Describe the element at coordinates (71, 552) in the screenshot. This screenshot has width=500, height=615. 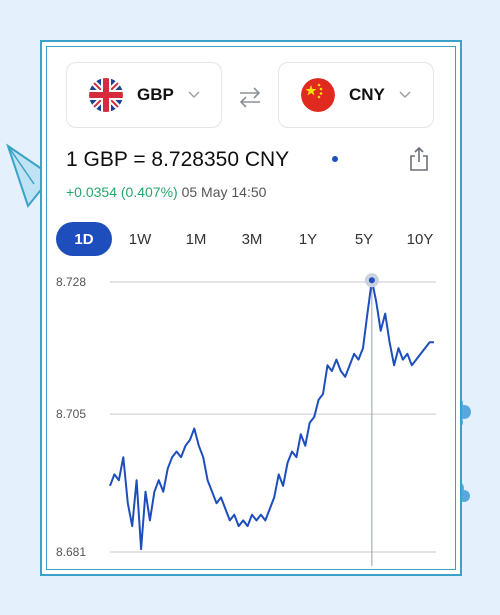
I see `y-tick-label: 8.681` at that location.